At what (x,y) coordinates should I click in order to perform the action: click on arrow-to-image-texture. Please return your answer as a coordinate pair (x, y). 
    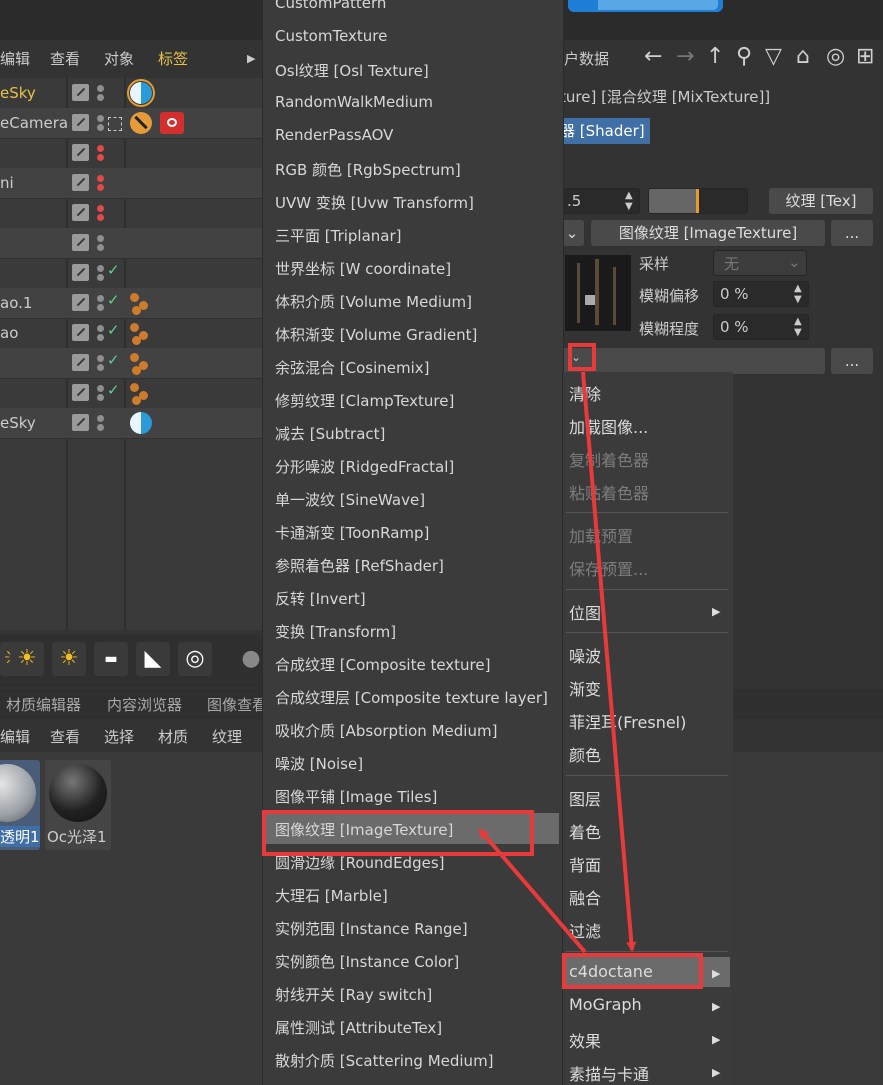
    Looking at the image, I should click on (532, 891).